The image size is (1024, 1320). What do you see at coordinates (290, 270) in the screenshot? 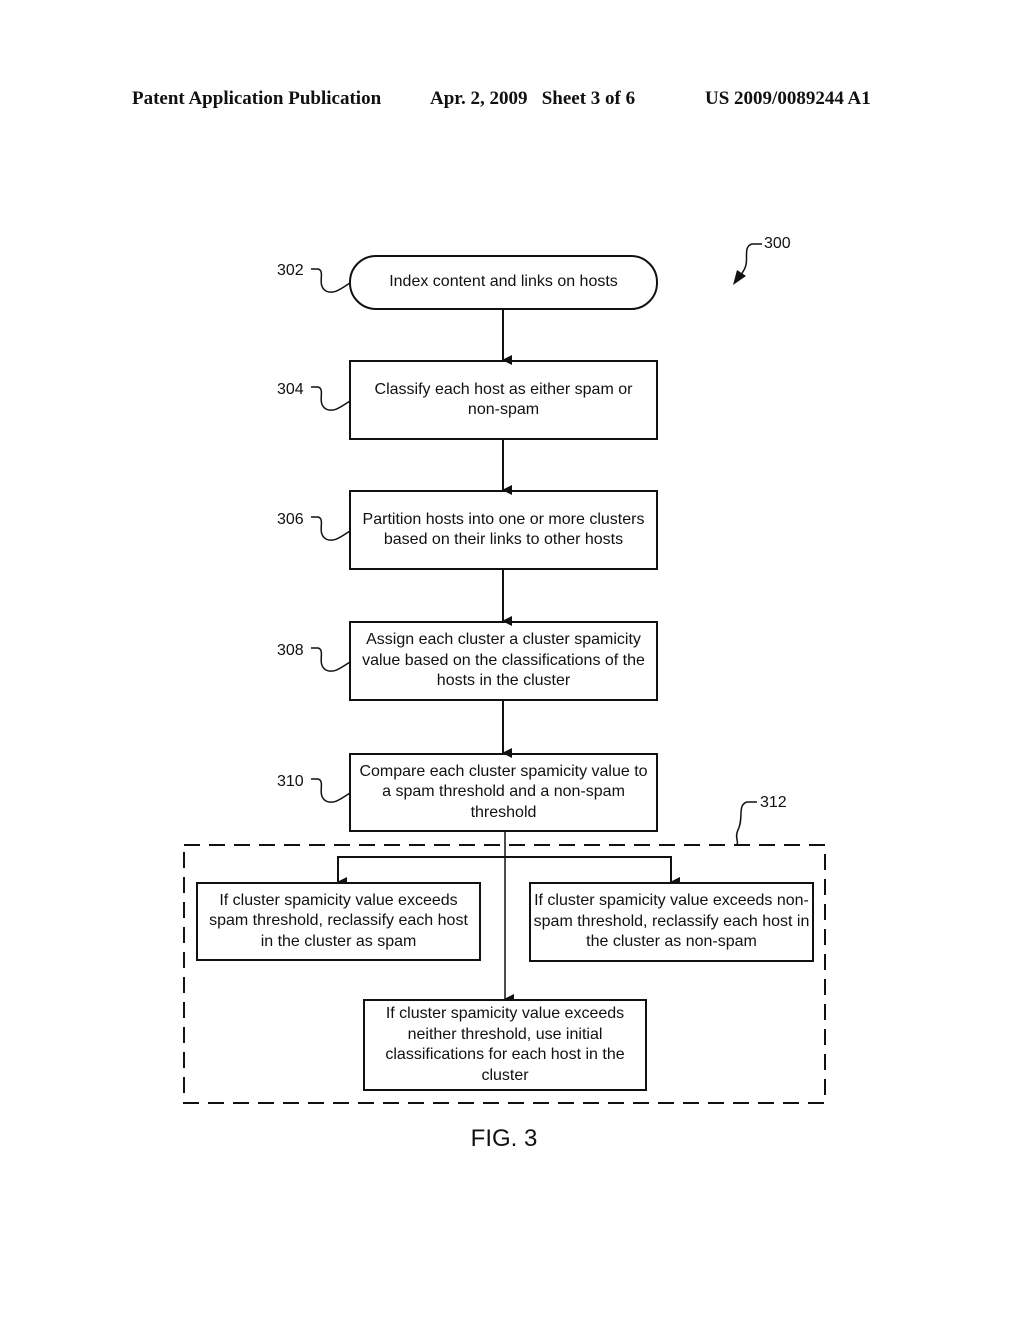
I see `ref-302: 302` at bounding box center [290, 270].